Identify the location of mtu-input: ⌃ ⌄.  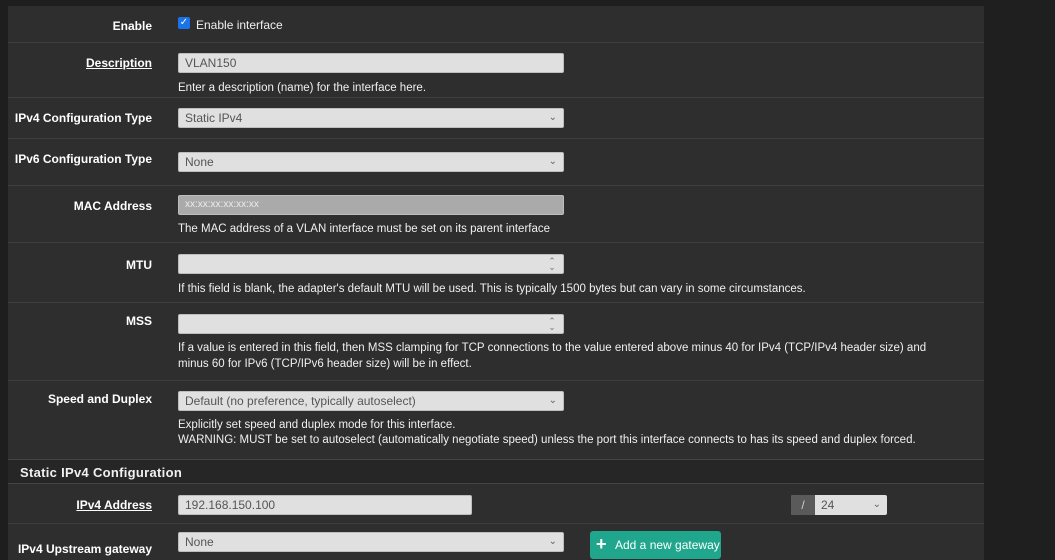
(371, 264).